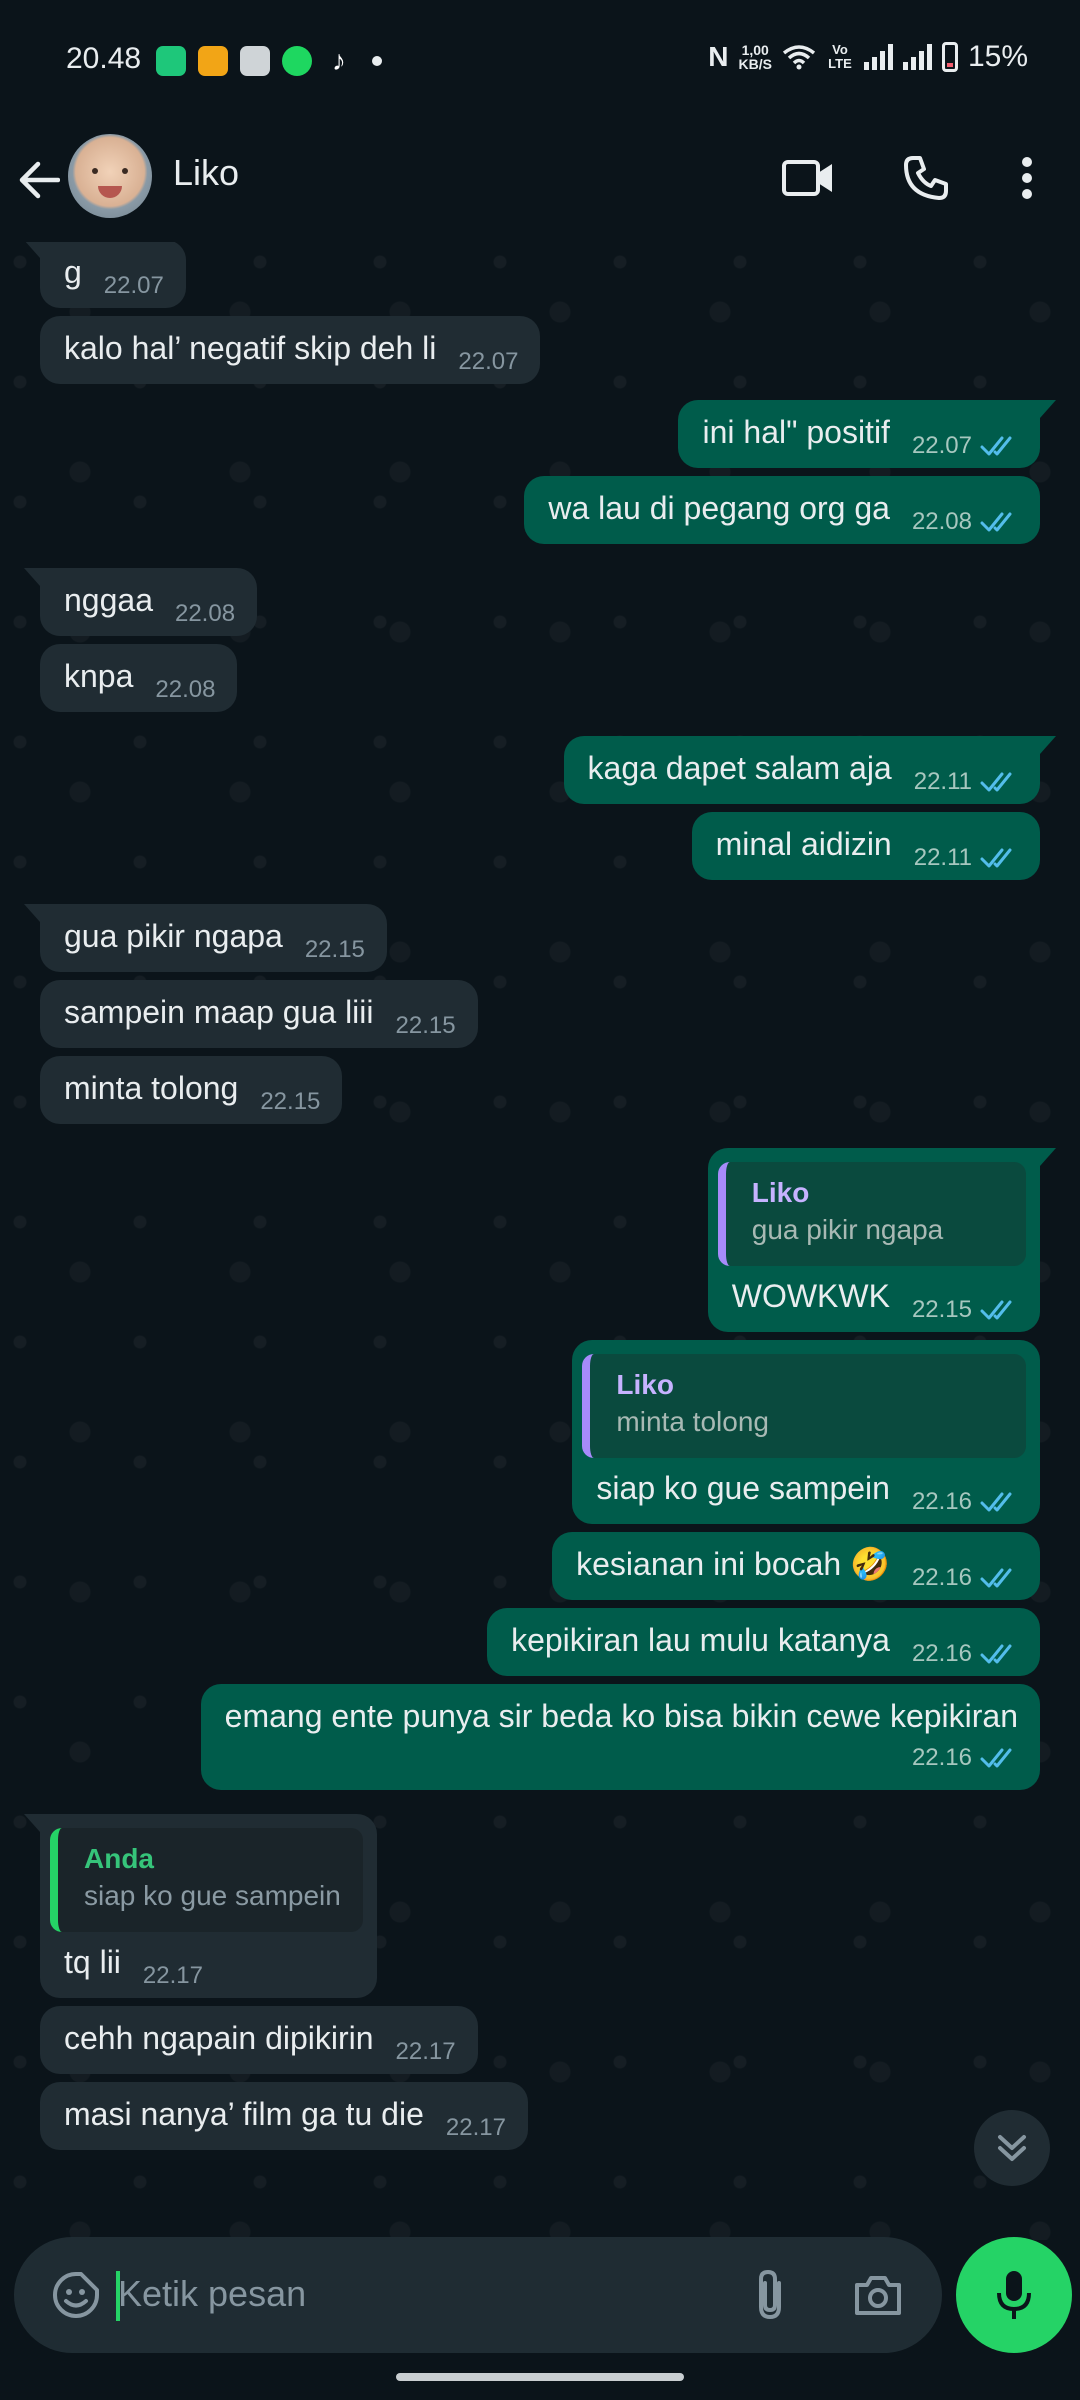 The image size is (1080, 2400). What do you see at coordinates (290, 350) in the screenshot?
I see `incoming-message: kalo hal’ negatif skip deh li 22.07` at bounding box center [290, 350].